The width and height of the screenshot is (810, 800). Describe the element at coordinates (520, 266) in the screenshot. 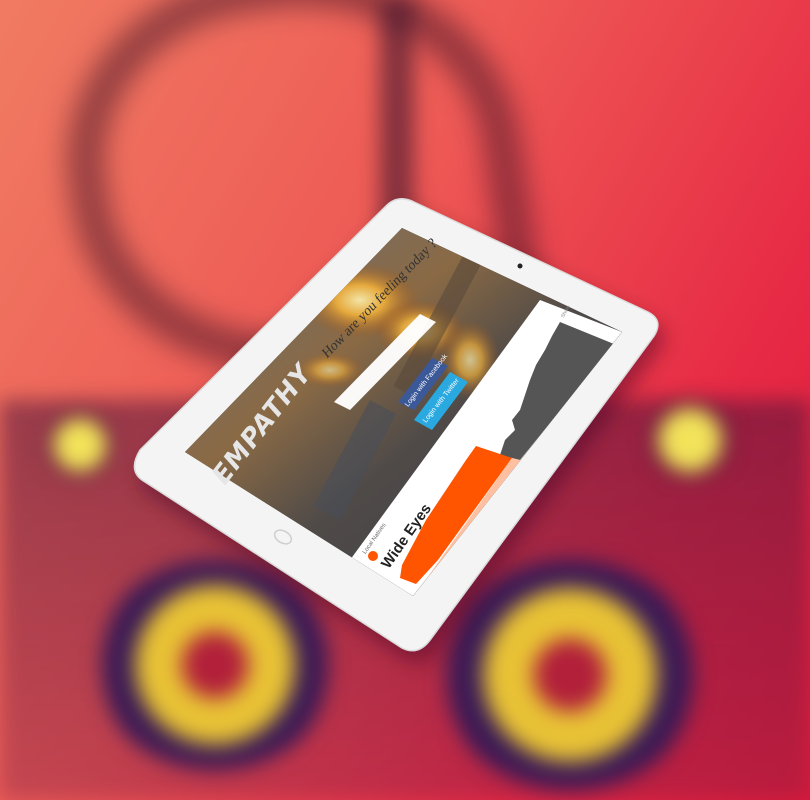

I see `front-camera` at that location.